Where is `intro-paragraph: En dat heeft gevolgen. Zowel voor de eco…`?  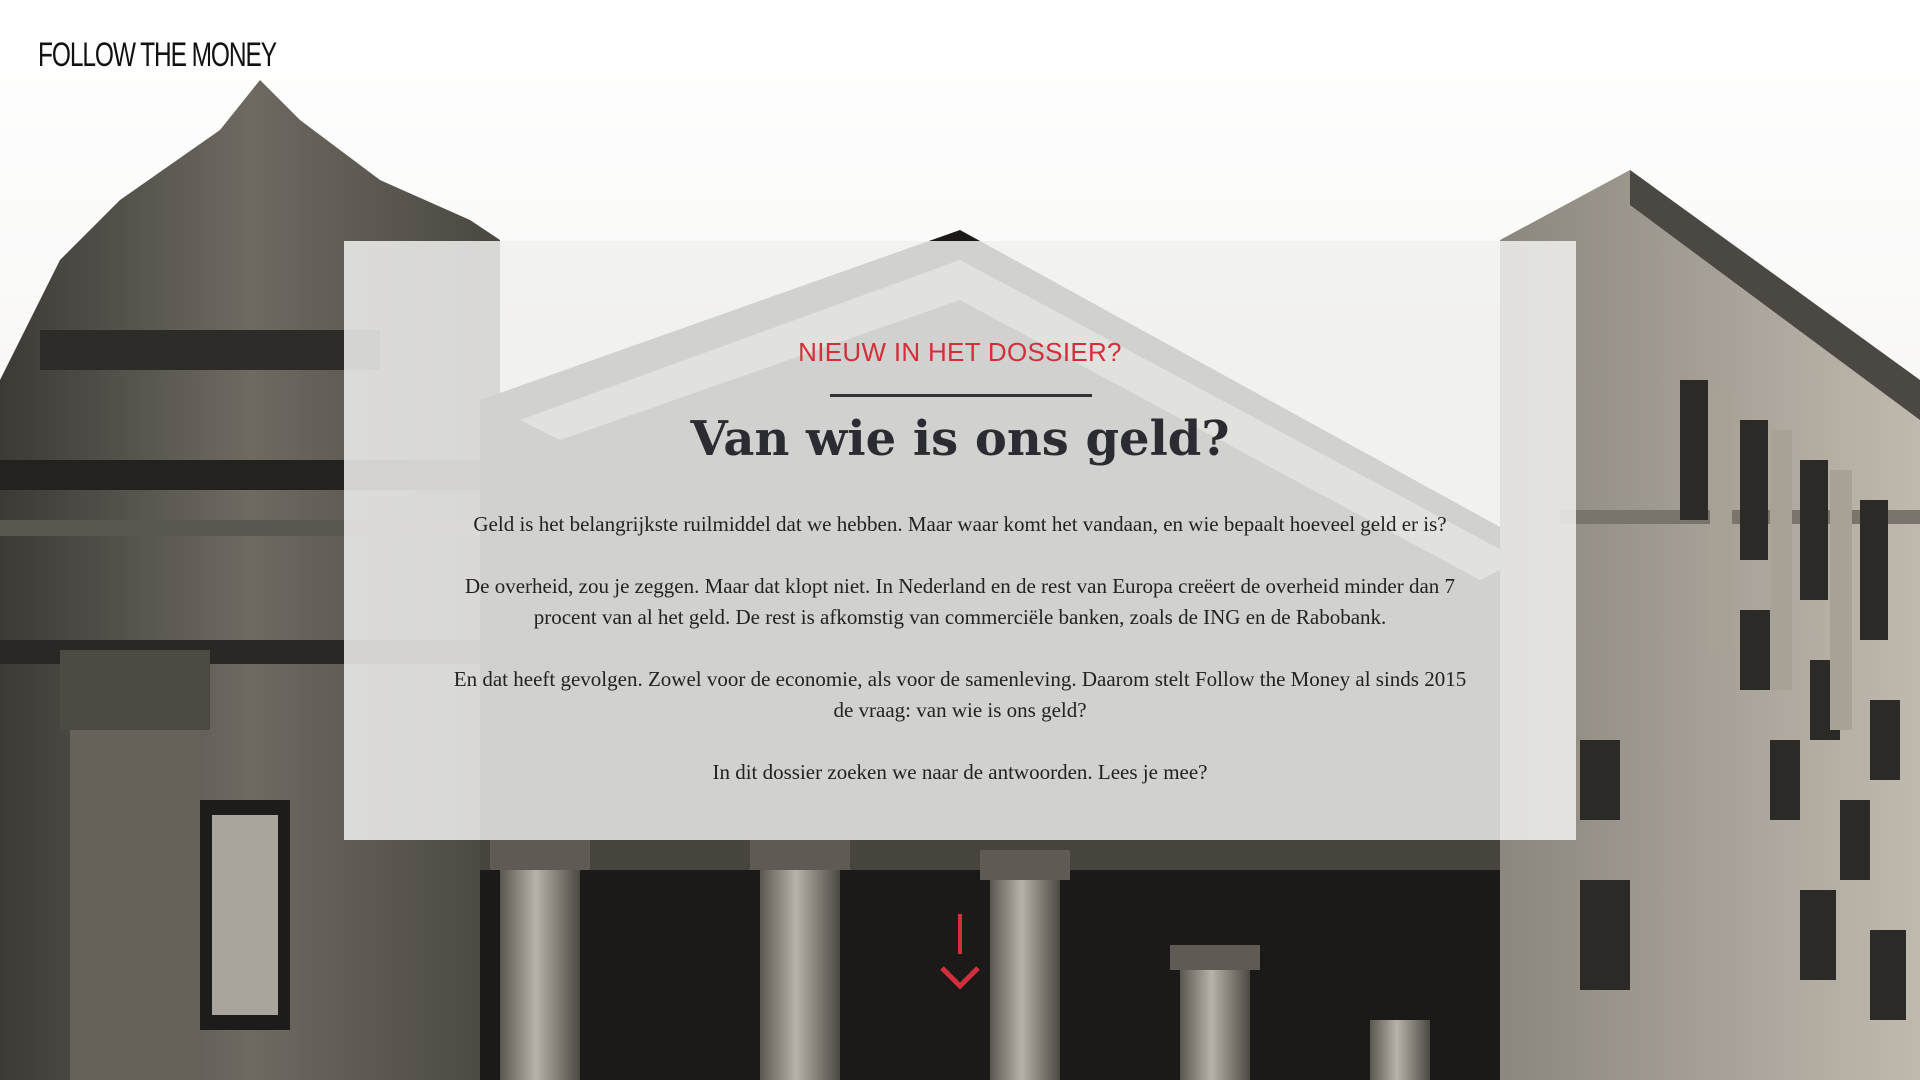 intro-paragraph: En dat heeft gevolgen. Zowel voor de eco… is located at coordinates (960, 694).